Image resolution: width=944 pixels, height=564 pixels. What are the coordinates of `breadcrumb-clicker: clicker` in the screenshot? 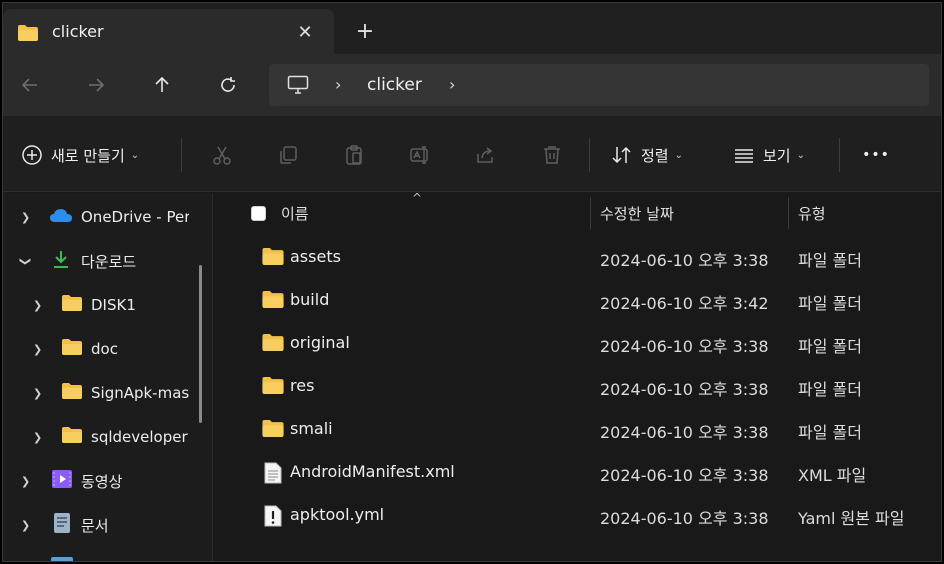 It's located at (394, 85).